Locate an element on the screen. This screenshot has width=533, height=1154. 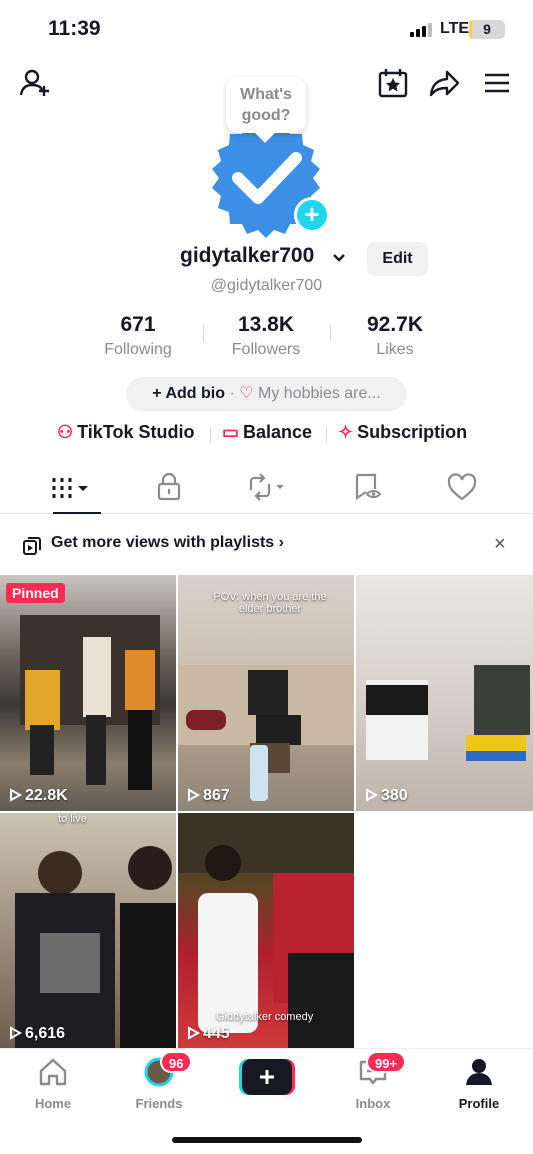
stat-following: 671 Following is located at coordinates (138, 336).